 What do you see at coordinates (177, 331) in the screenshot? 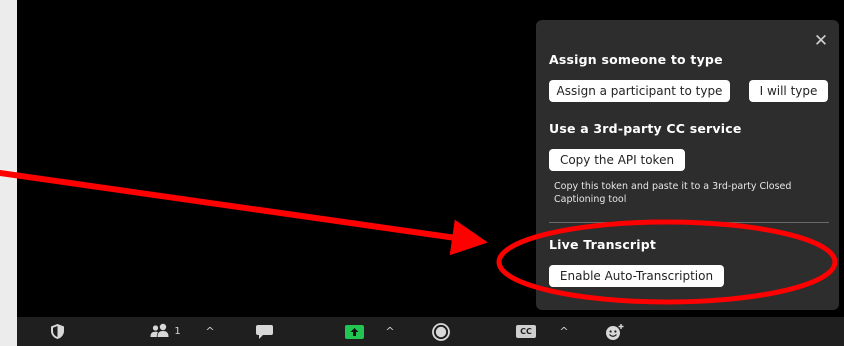
I see `participants-count: 1` at bounding box center [177, 331].